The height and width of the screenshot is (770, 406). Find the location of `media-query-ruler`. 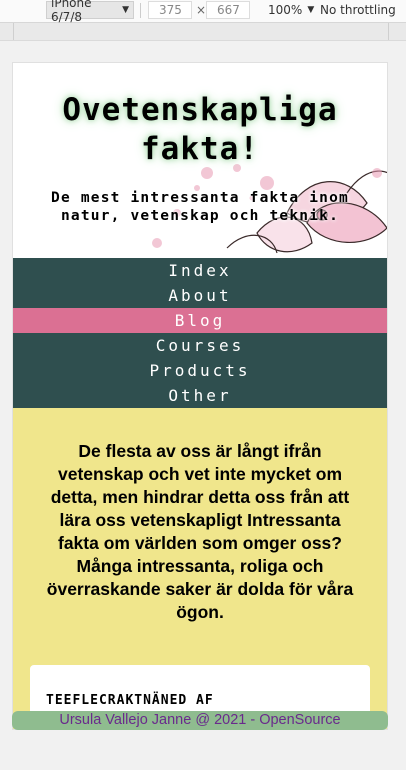

media-query-ruler is located at coordinates (203, 32).